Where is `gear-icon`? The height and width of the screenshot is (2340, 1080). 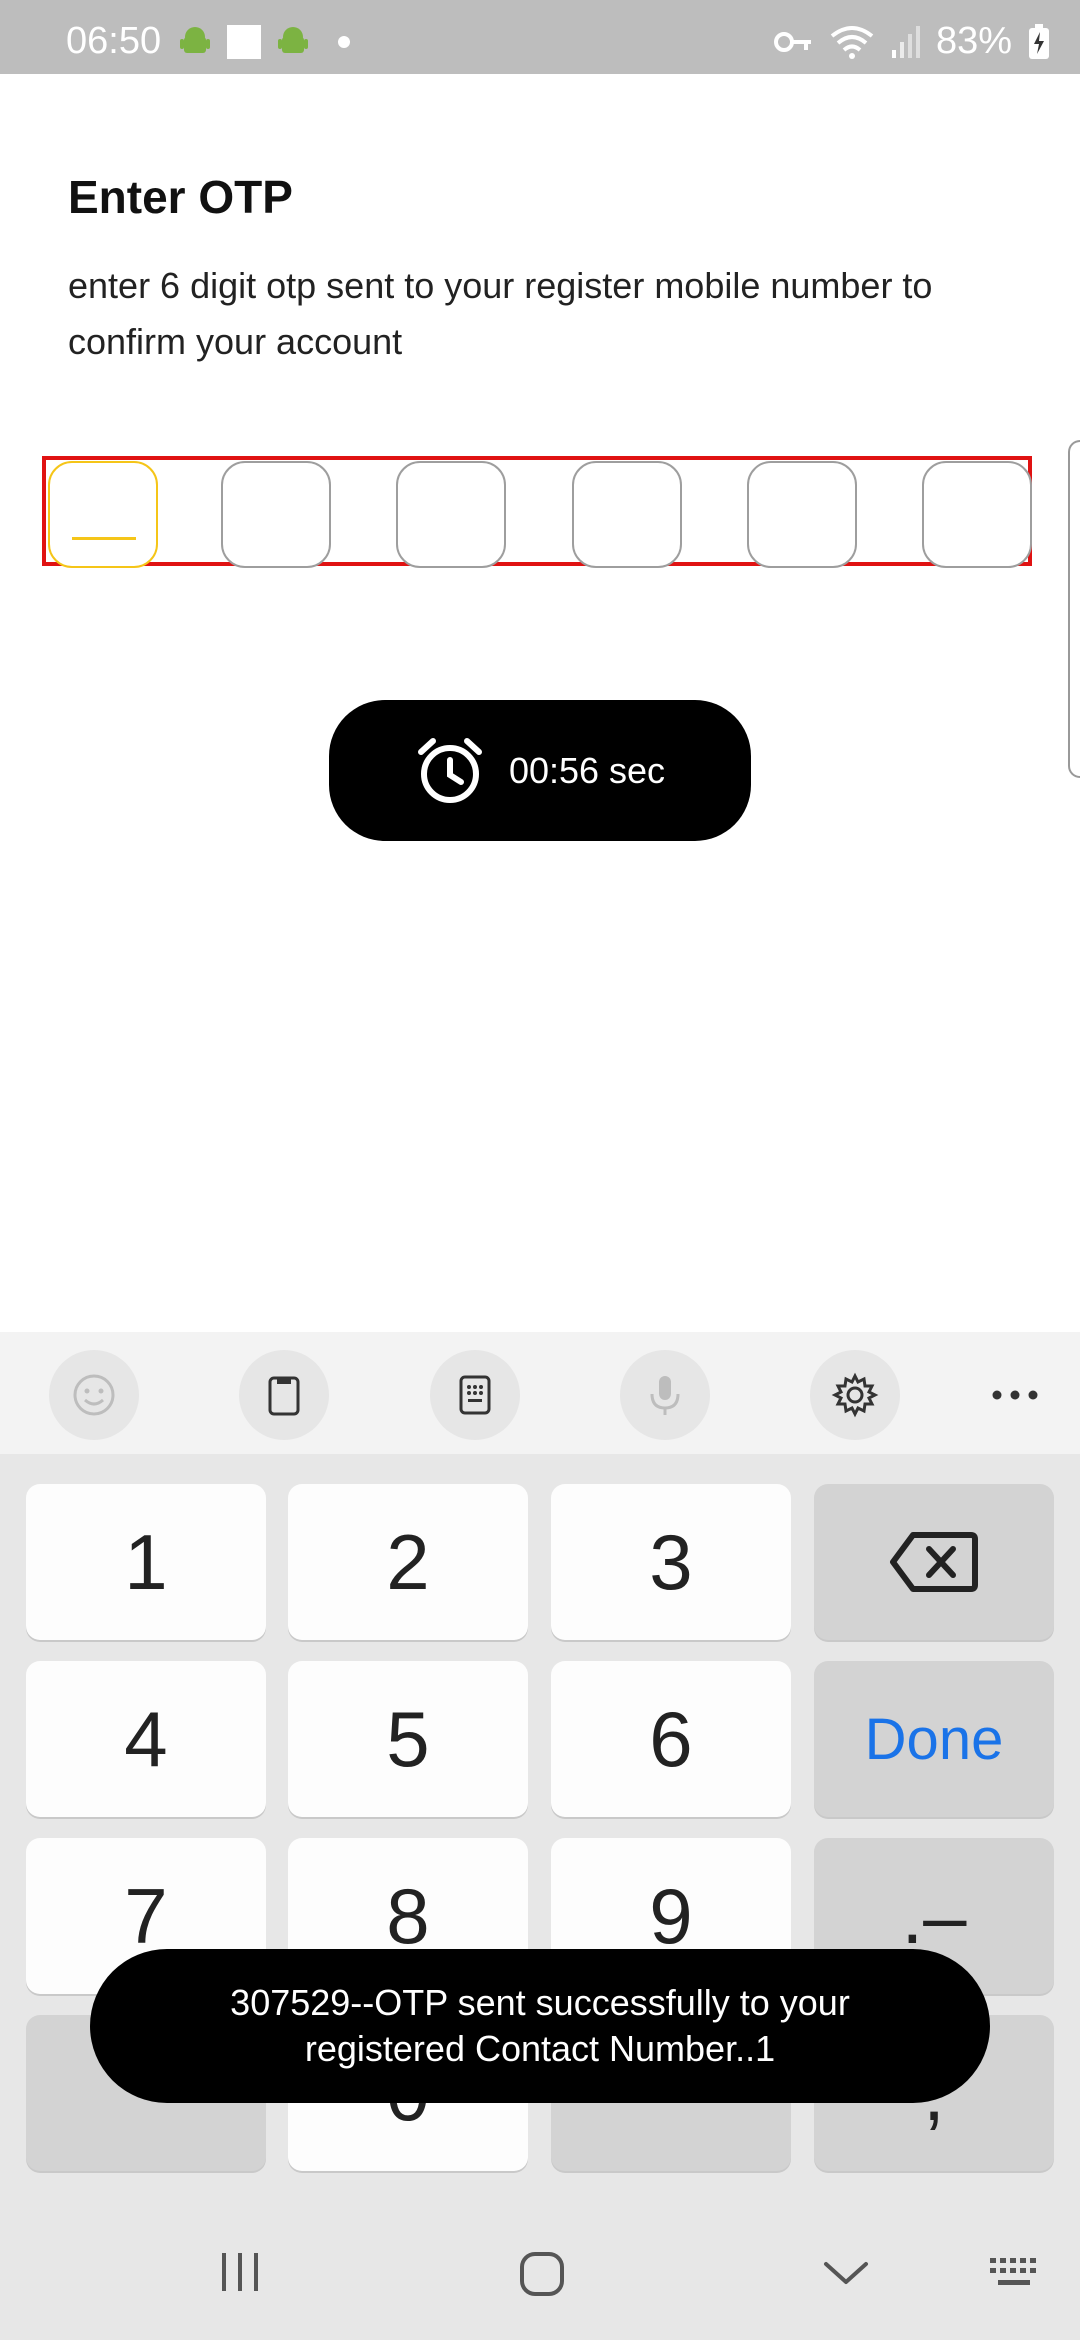 gear-icon is located at coordinates (855, 1395).